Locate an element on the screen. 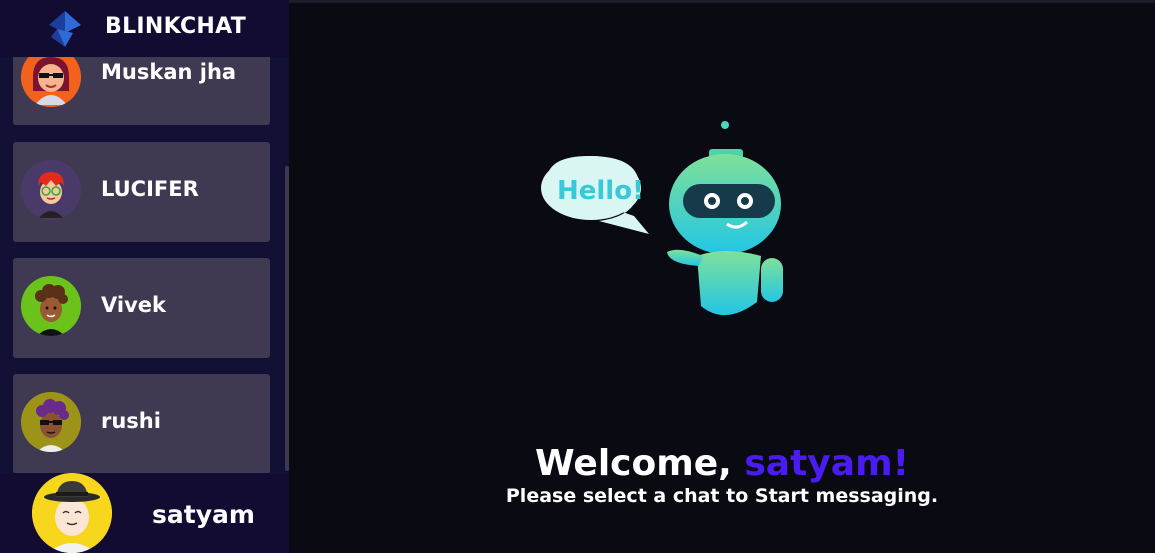 Image resolution: width=1155 pixels, height=553 pixels. app-header: BLINKCHAT is located at coordinates (144, 28).